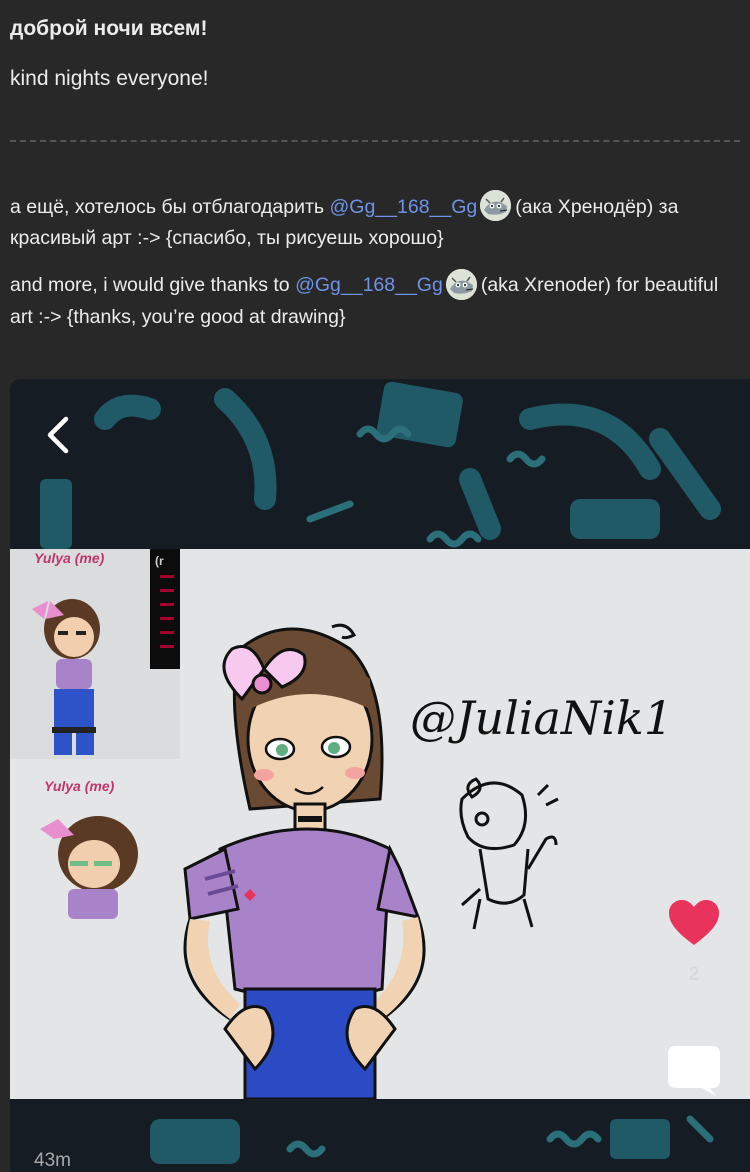 The image size is (750, 1172). I want to click on like-button, so click(694, 923).